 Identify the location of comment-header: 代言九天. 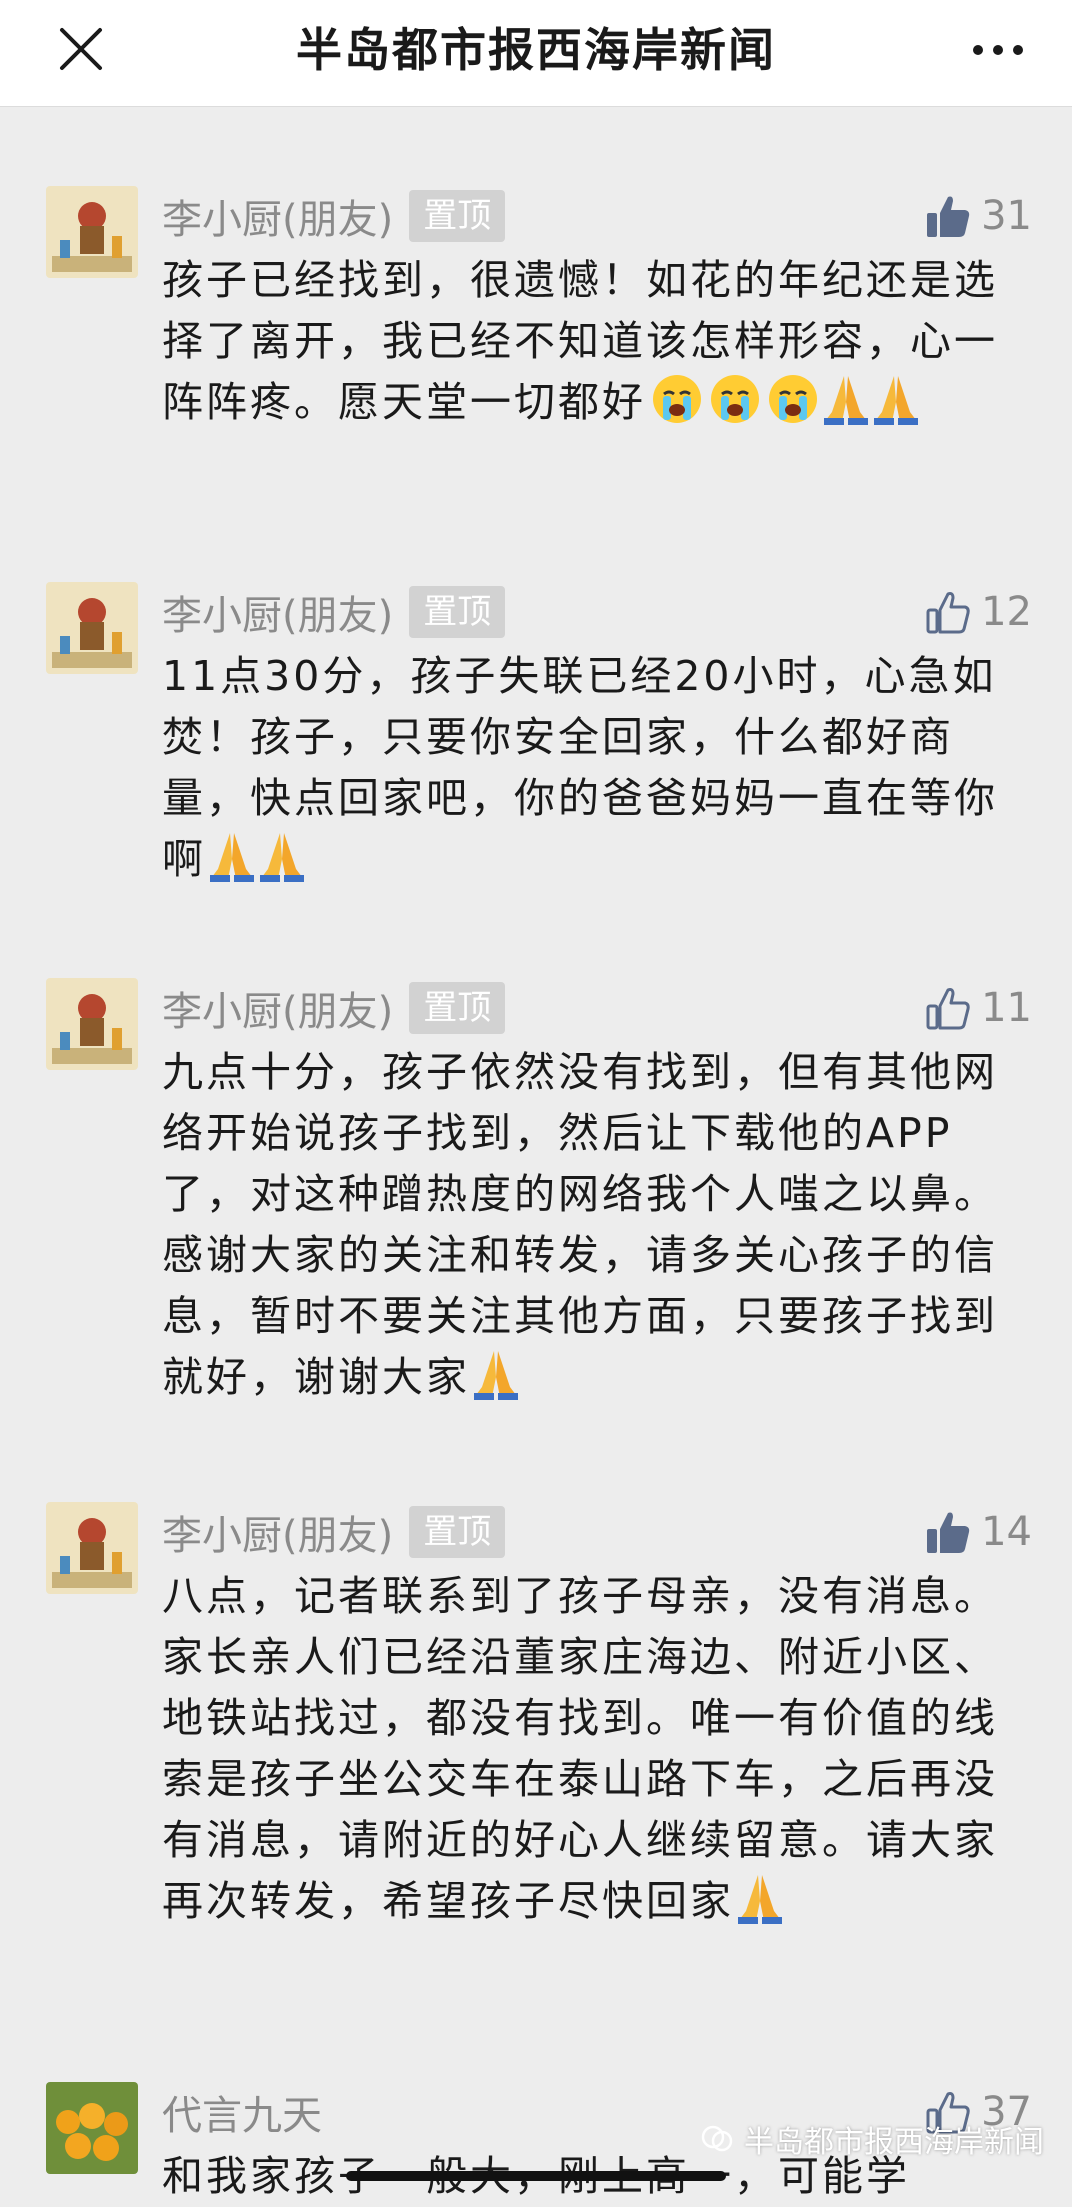
(242, 2112).